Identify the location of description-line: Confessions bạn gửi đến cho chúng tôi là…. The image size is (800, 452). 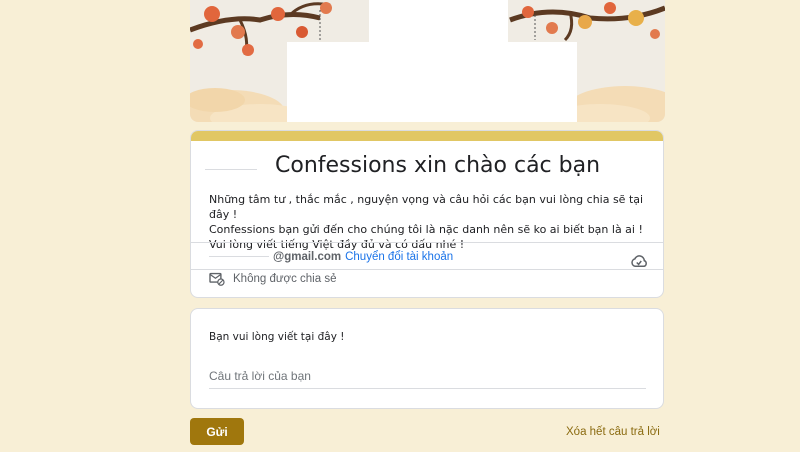
(426, 229).